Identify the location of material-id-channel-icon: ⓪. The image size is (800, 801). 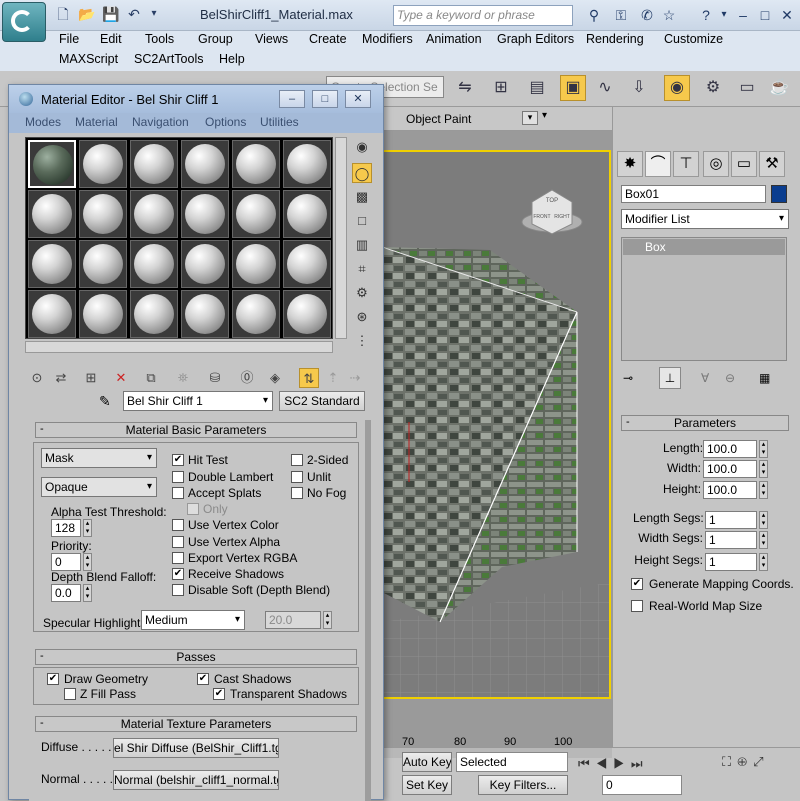
(247, 378).